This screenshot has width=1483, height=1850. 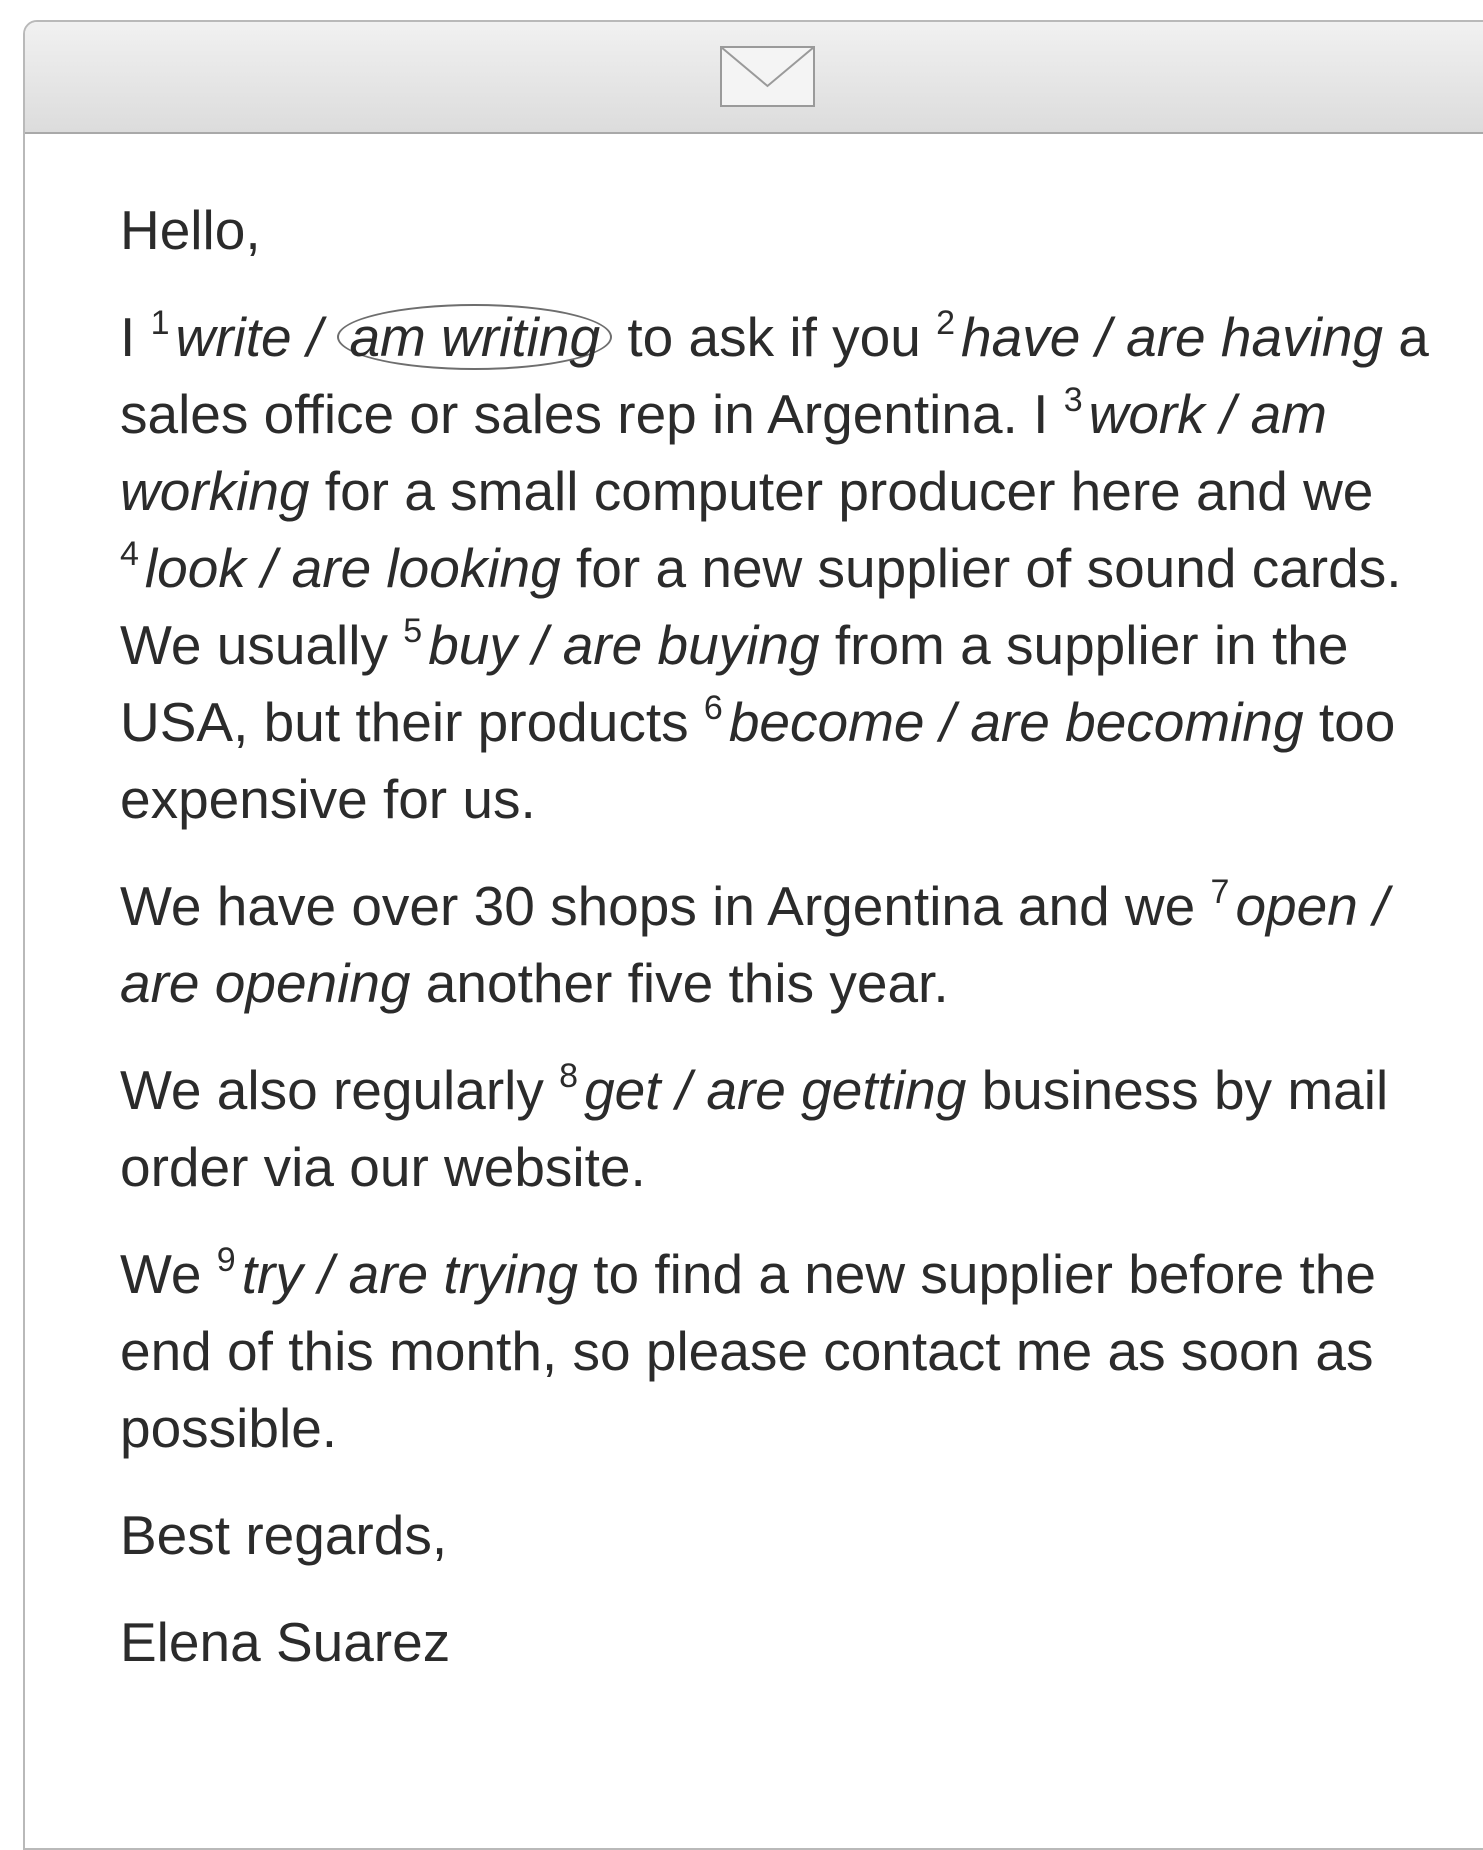 I want to click on verb-choice-4: look / are looking, so click(x=352, y=568).